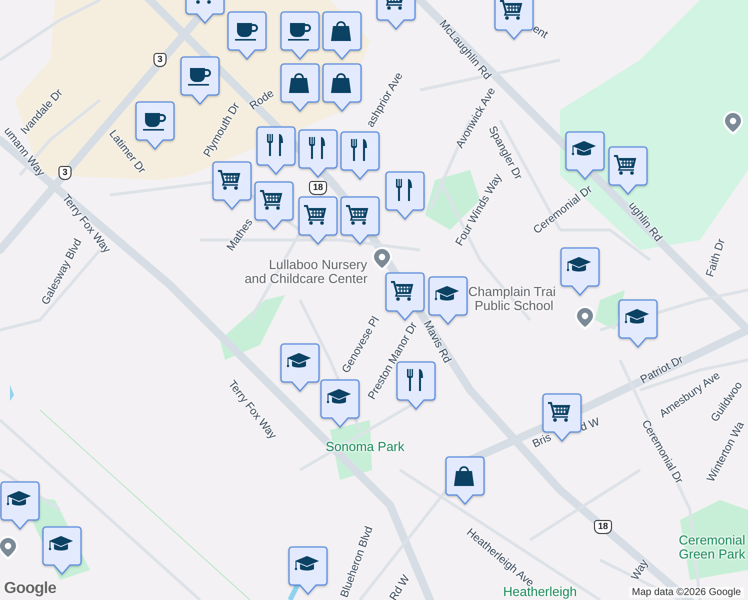 Image resolution: width=748 pixels, height=600 pixels. What do you see at coordinates (512, 292) in the screenshot?
I see `place-label: Champlain Trai` at bounding box center [512, 292].